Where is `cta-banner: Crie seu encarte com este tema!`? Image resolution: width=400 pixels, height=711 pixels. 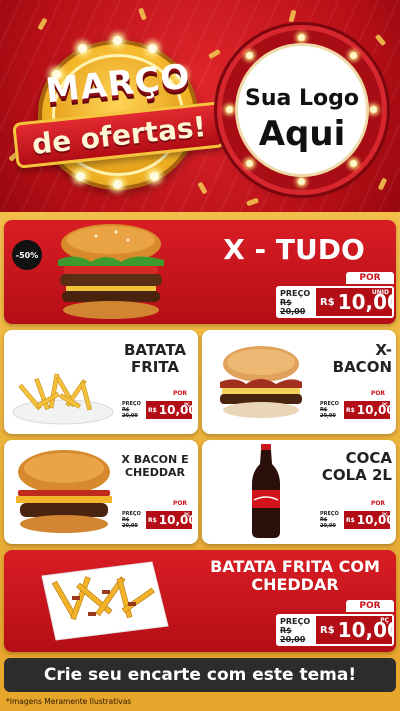 cta-banner: Crie seu encarte com este tema! is located at coordinates (200, 675).